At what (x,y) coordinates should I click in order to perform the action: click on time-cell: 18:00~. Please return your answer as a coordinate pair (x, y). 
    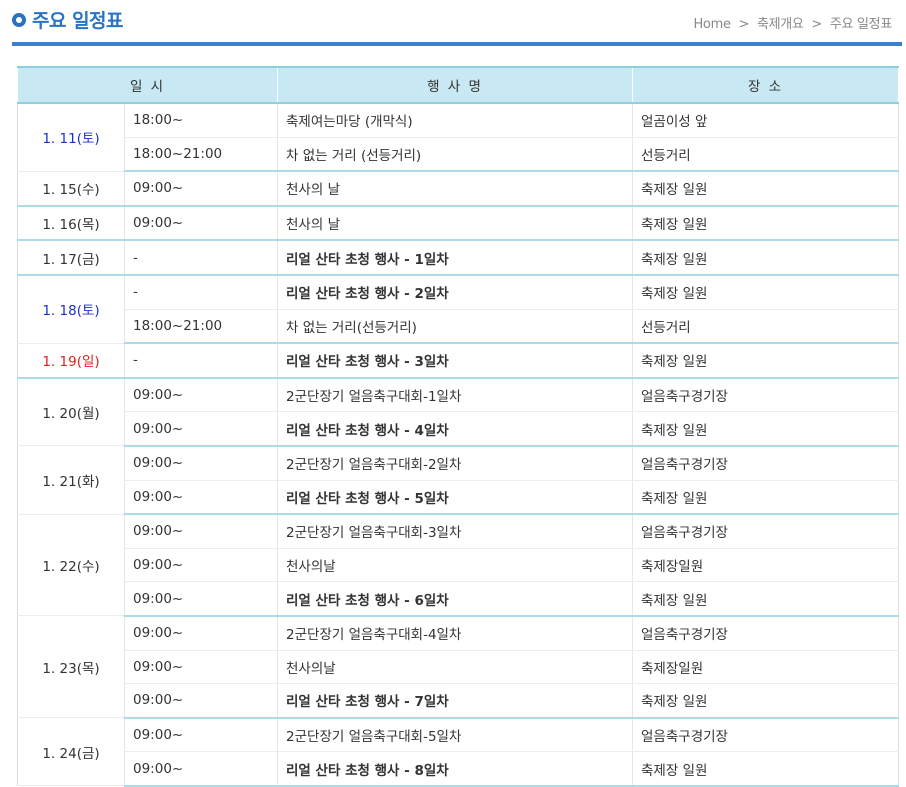
    Looking at the image, I should click on (200, 120).